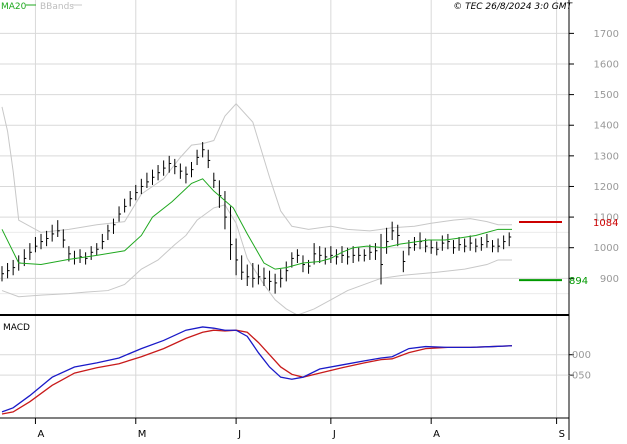 This screenshot has height=444, width=627. Describe the element at coordinates (606, 187) in the screenshot. I see `price-y-tick-label: 1200` at that location.